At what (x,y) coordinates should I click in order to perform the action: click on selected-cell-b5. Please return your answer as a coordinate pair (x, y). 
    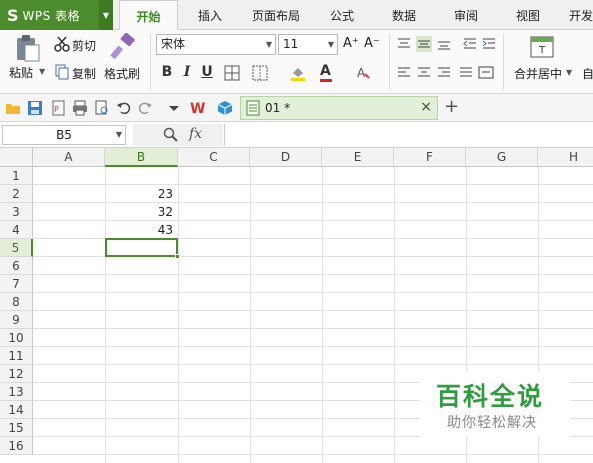
    Looking at the image, I should click on (142, 248).